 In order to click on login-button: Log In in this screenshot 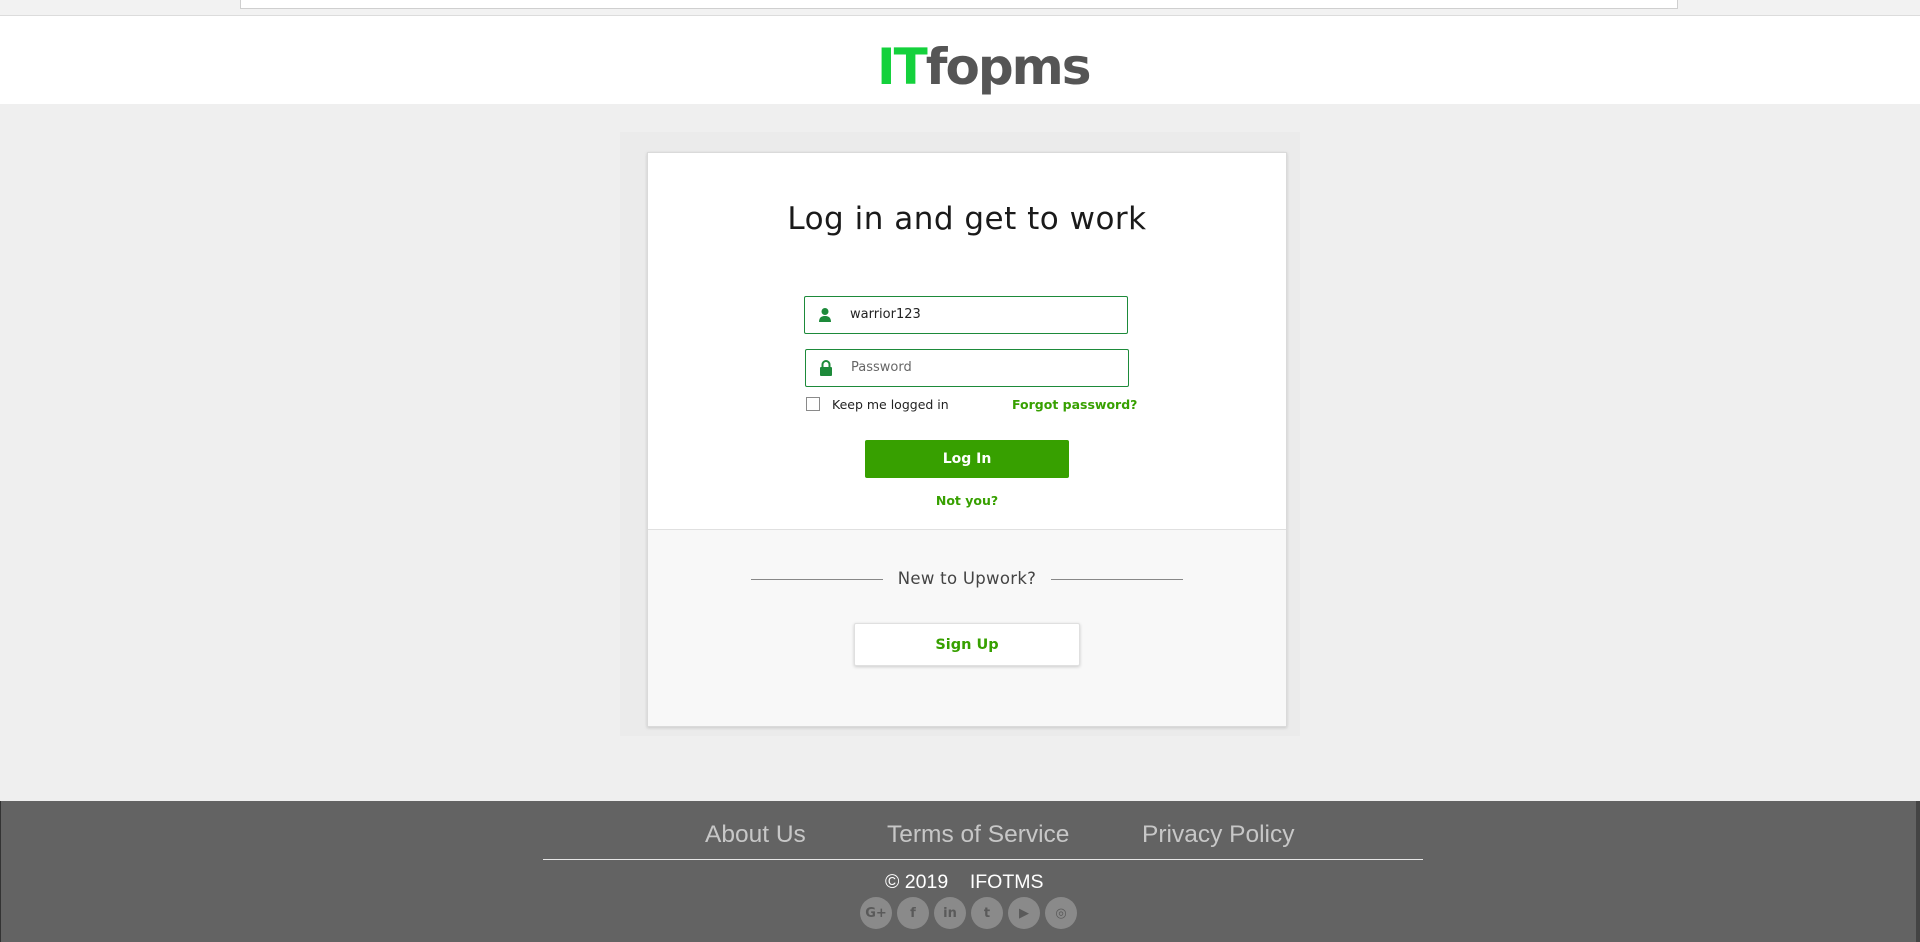, I will do `click(967, 459)`.